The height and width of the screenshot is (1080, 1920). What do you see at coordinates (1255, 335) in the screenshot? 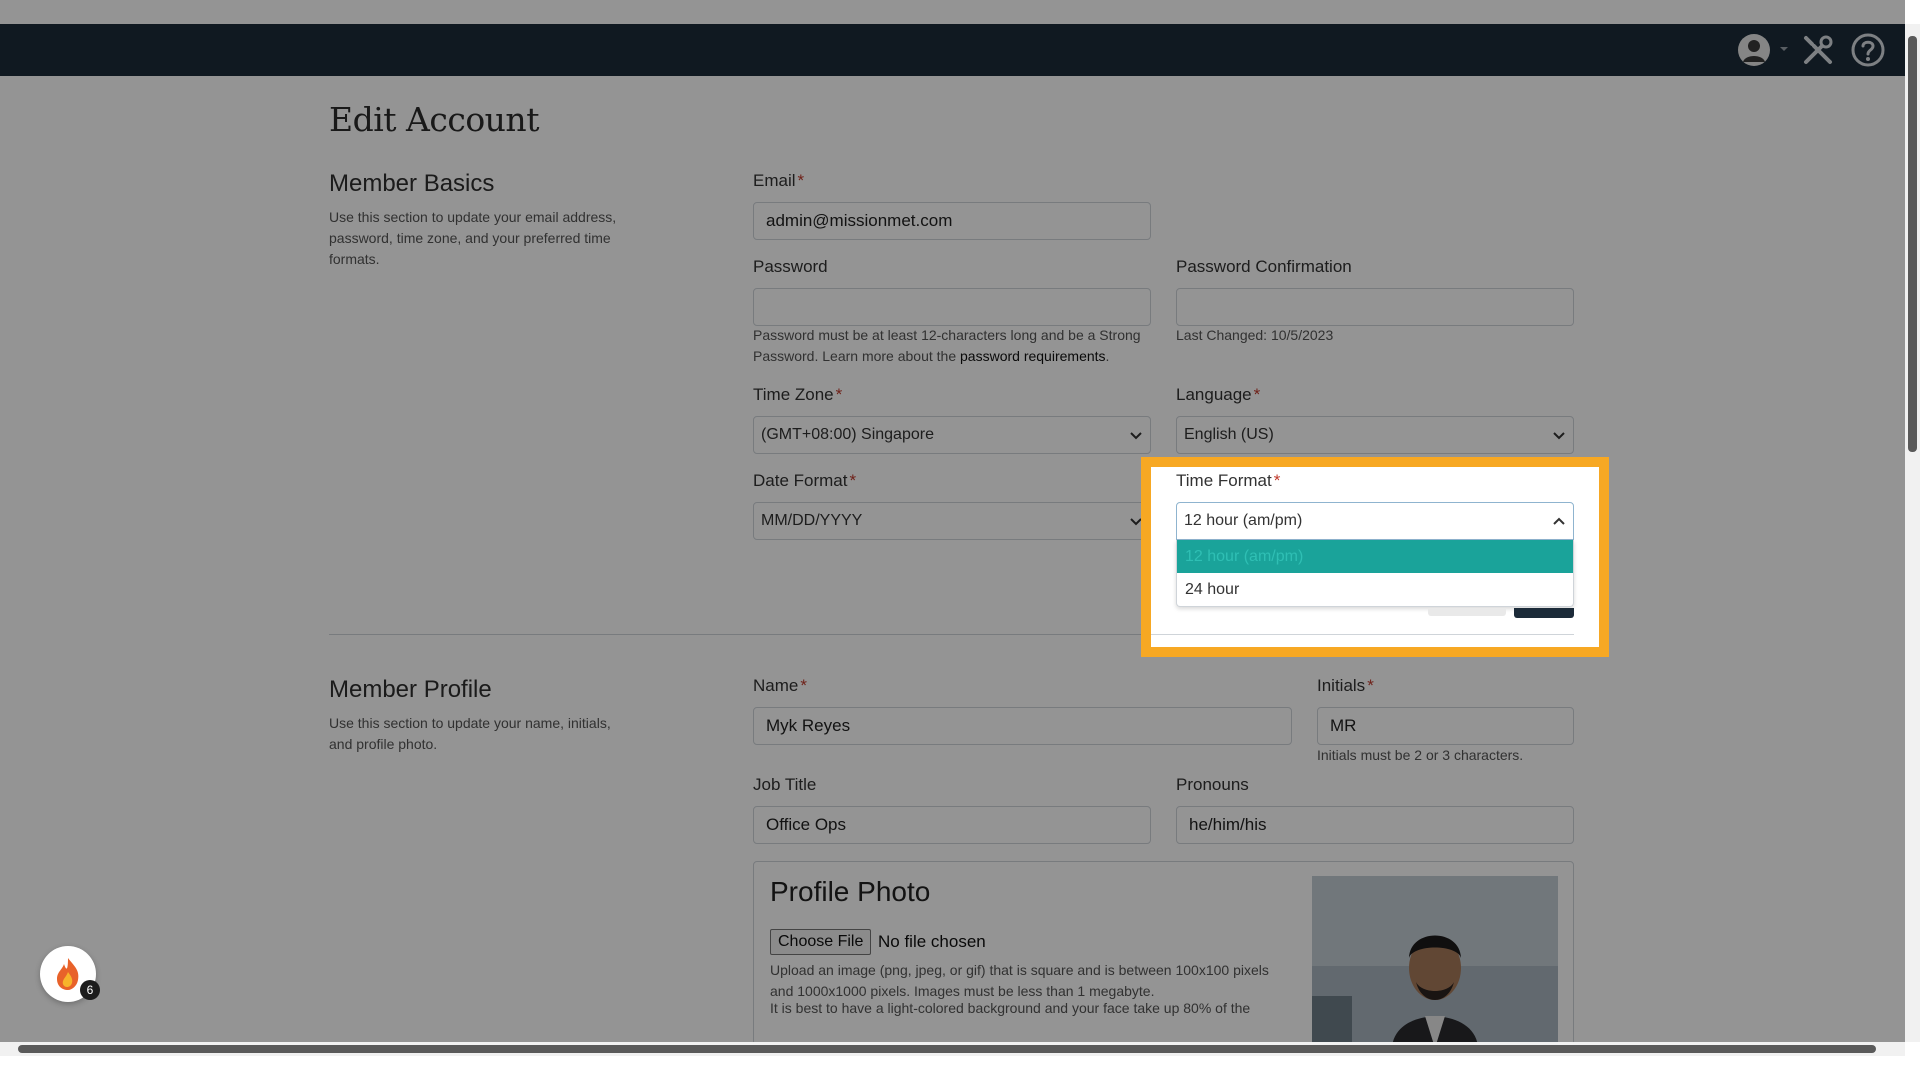
I see `password-last-changed: Last Changed: 10/5/2023` at bounding box center [1255, 335].